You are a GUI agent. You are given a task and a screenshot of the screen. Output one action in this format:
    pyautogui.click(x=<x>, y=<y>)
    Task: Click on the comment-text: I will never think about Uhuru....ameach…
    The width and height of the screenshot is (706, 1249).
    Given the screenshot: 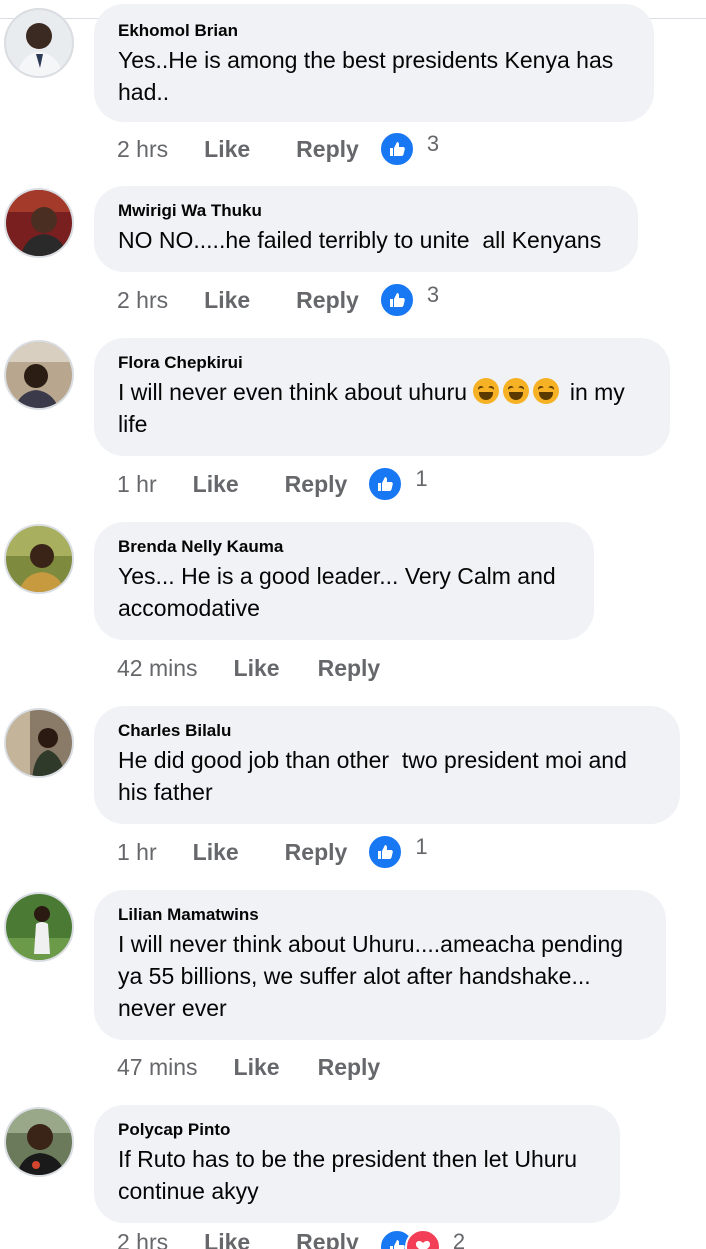 What is the action you would take?
    pyautogui.click(x=374, y=976)
    